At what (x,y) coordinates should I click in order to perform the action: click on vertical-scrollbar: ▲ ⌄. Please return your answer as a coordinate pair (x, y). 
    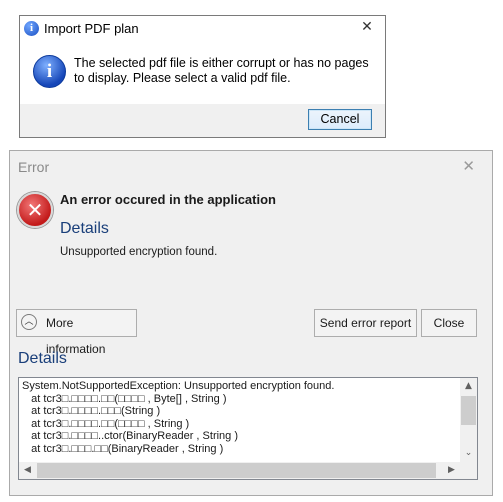
    Looking at the image, I should click on (468, 420).